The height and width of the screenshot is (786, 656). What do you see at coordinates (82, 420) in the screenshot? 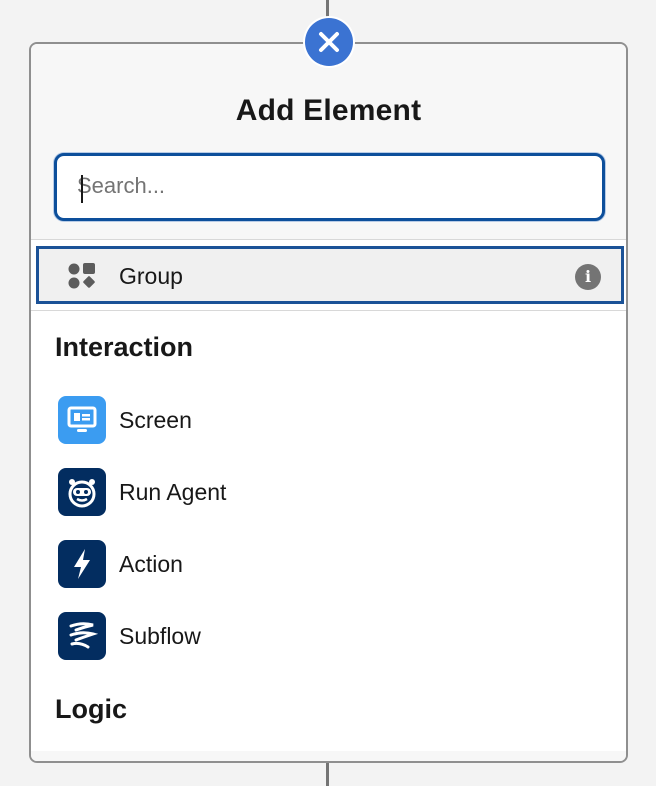
I see `screen-icon` at bounding box center [82, 420].